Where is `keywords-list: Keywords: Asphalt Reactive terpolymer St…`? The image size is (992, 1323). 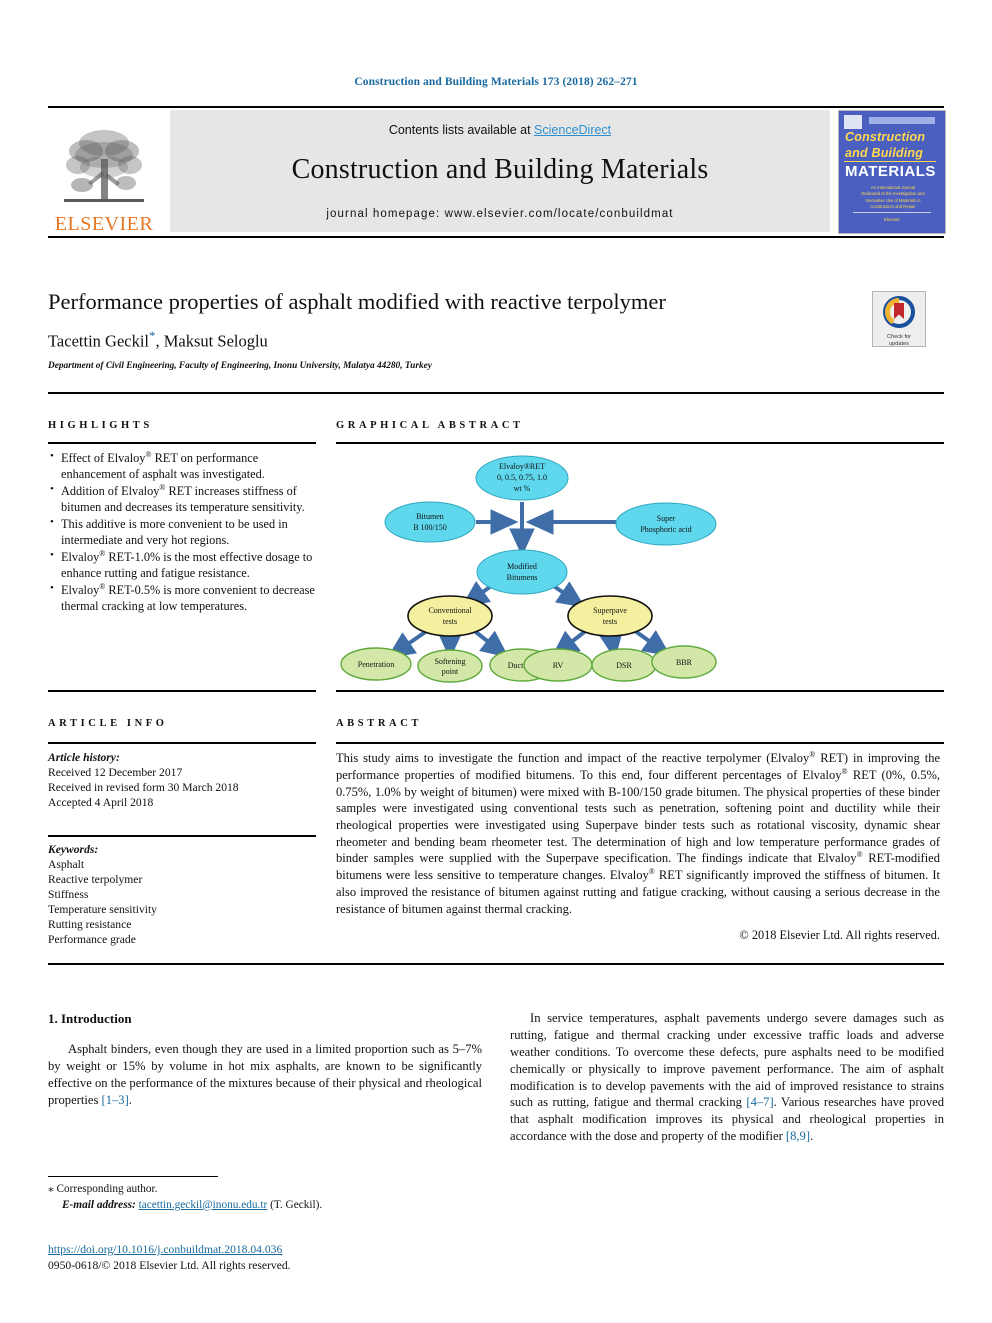
keywords-list: Keywords: Asphalt Reactive terpolymer St… is located at coordinates (182, 894).